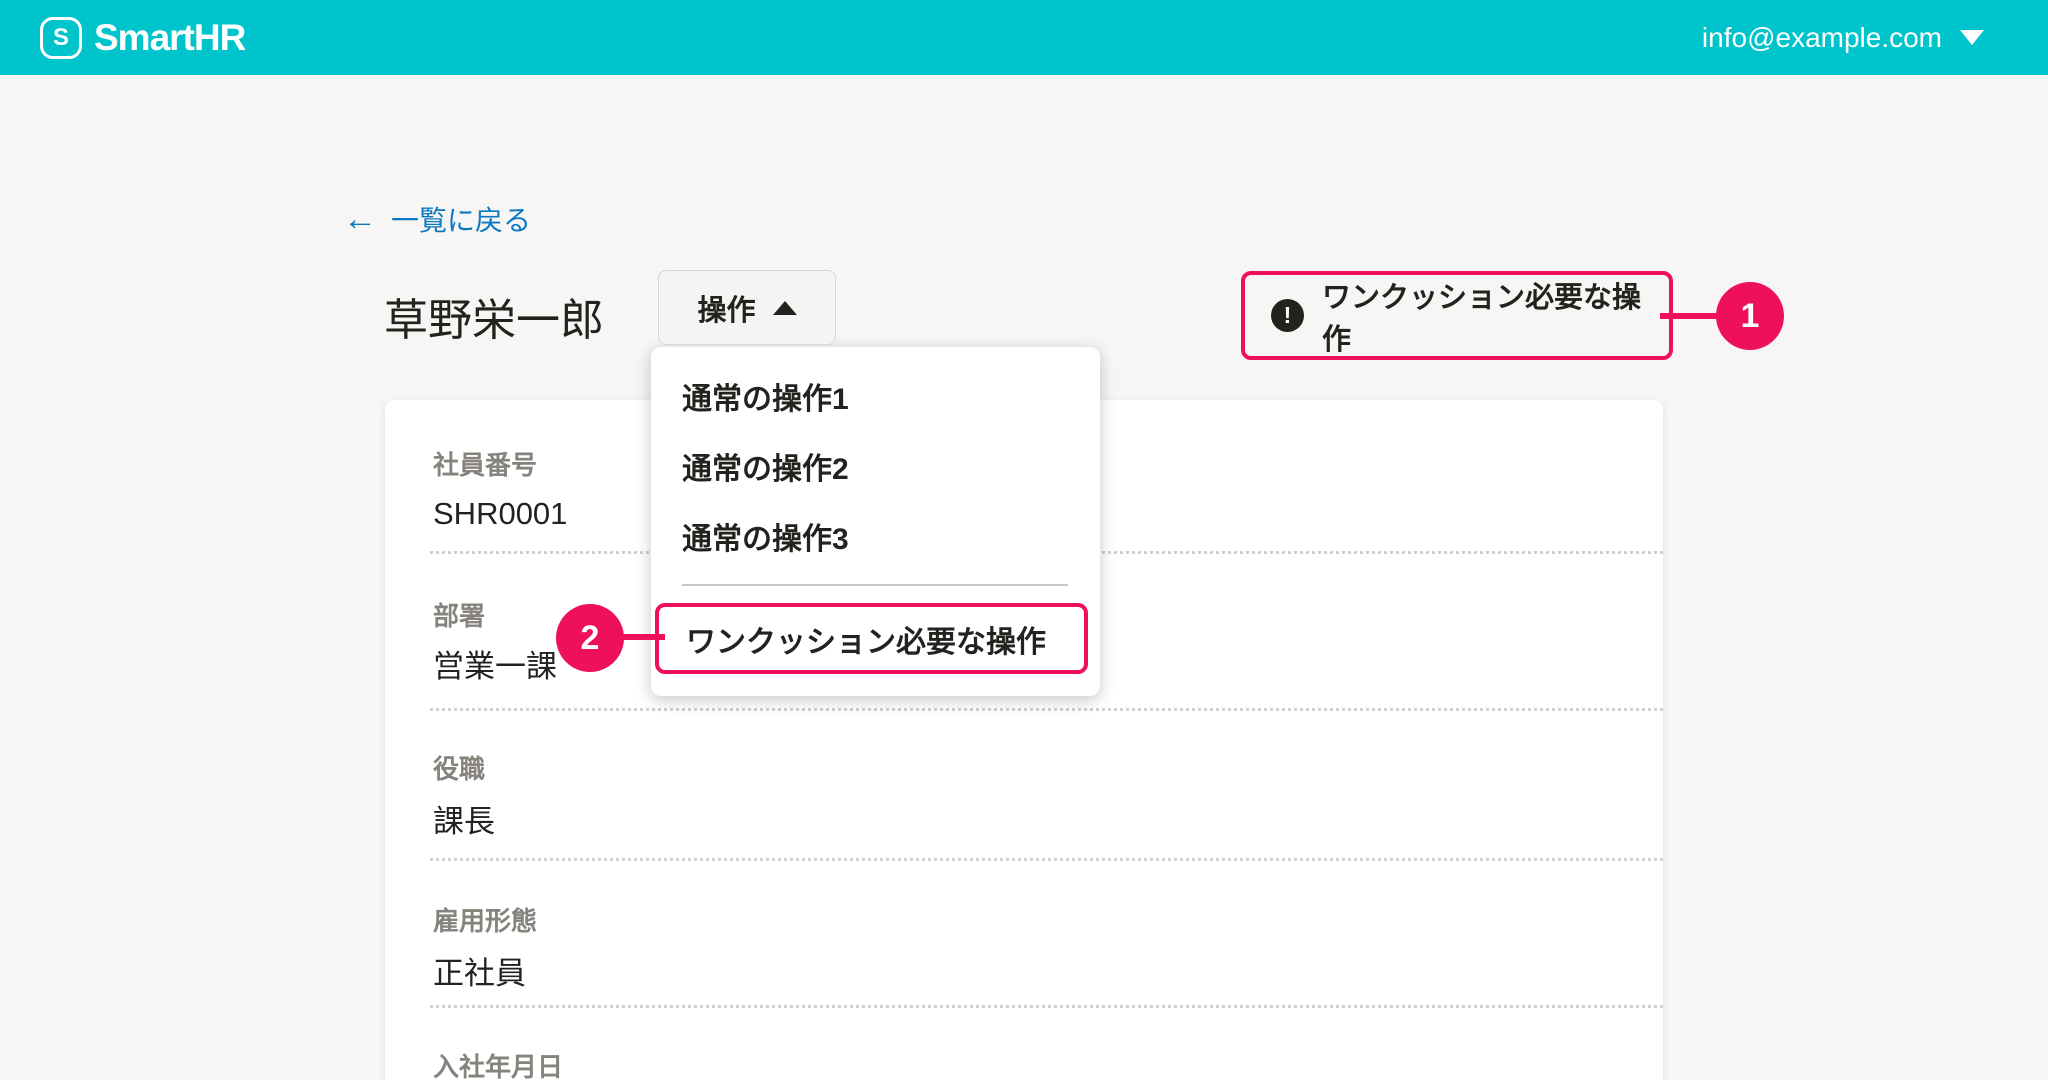 This screenshot has width=2048, height=1080. What do you see at coordinates (494, 320) in the screenshot?
I see `page-title: 草野栄一郎` at bounding box center [494, 320].